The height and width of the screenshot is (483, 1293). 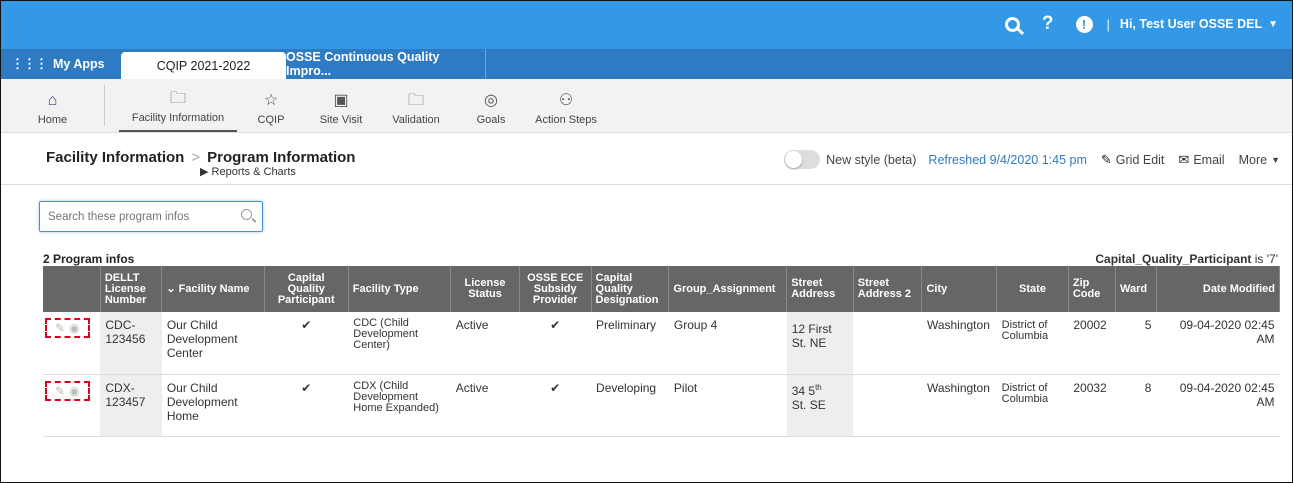 What do you see at coordinates (67, 390) in the screenshot?
I see `row-action-icons: ✎ ◉` at bounding box center [67, 390].